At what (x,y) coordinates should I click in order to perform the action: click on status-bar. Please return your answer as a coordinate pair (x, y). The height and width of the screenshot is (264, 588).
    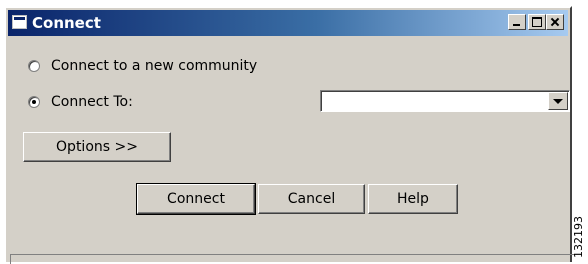
    Looking at the image, I should click on (292, 259).